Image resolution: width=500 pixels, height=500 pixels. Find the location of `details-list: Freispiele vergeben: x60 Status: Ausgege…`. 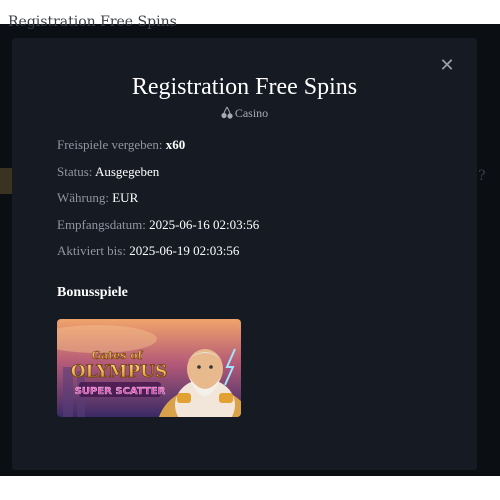

details-list: Freispiele vergeben: x60 Status: Ausgege… is located at coordinates (158, 202).